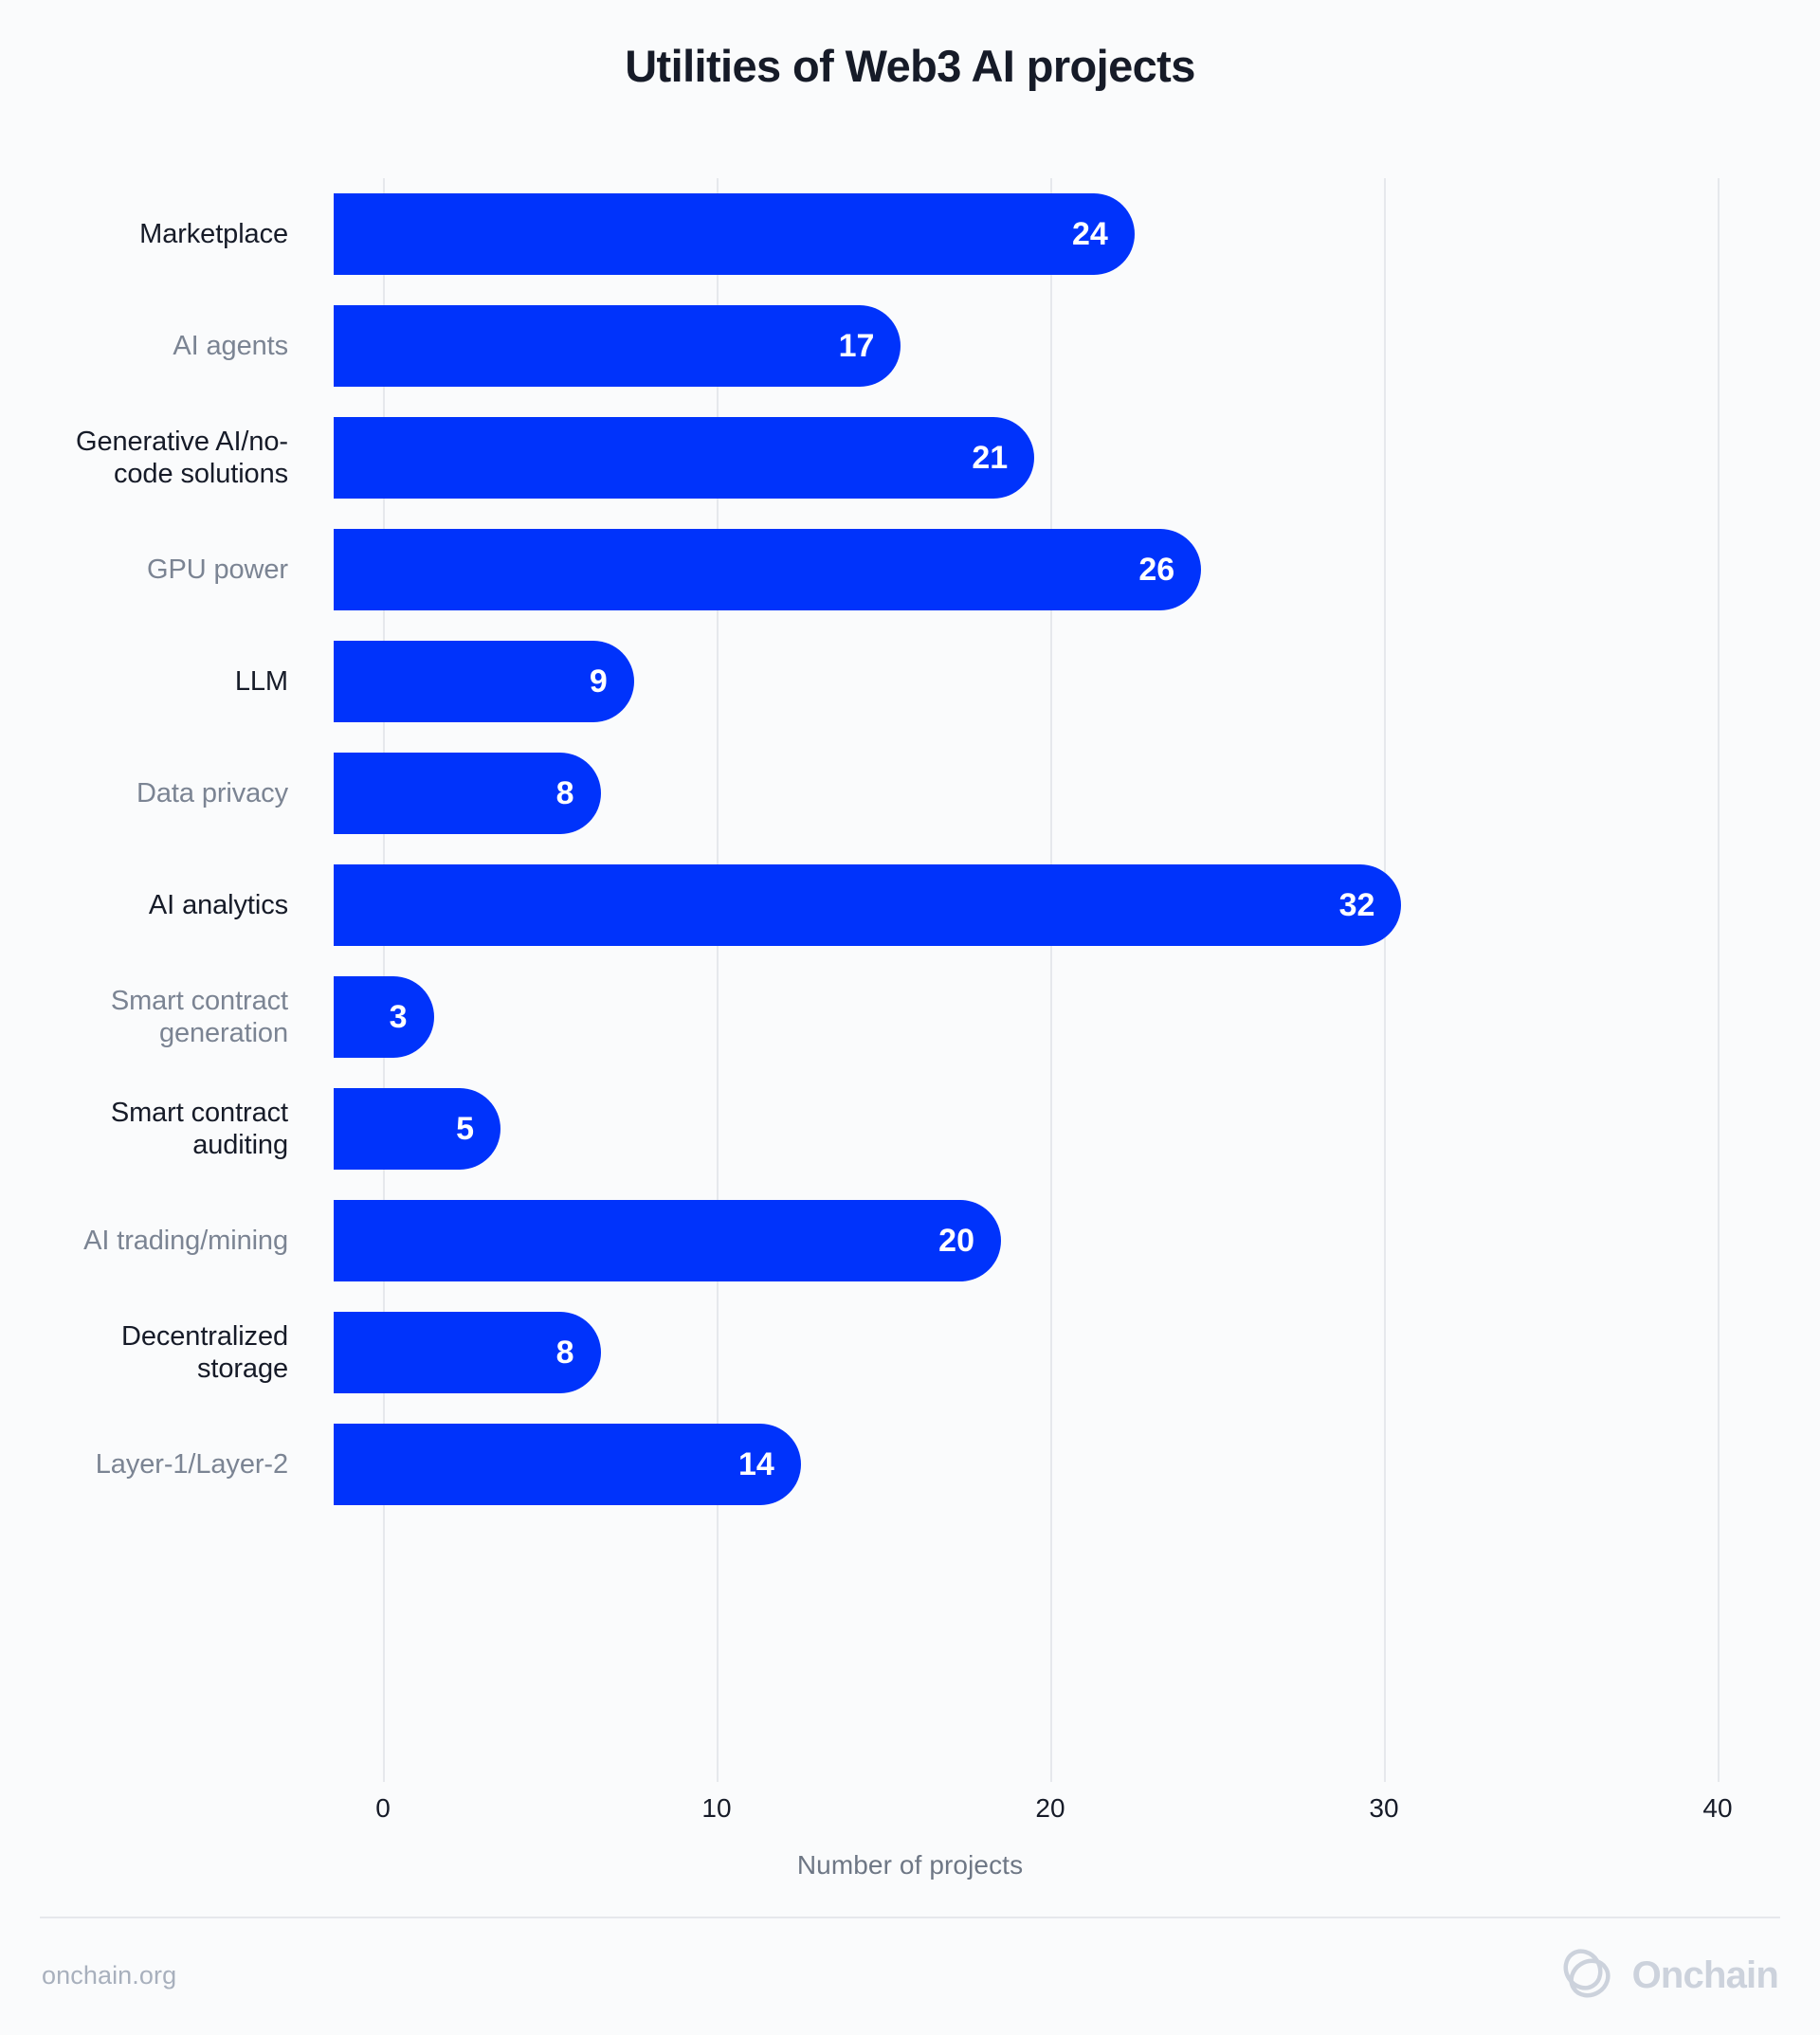 This screenshot has height=2035, width=1820. I want to click on bar-track: 9, so click(1077, 681).